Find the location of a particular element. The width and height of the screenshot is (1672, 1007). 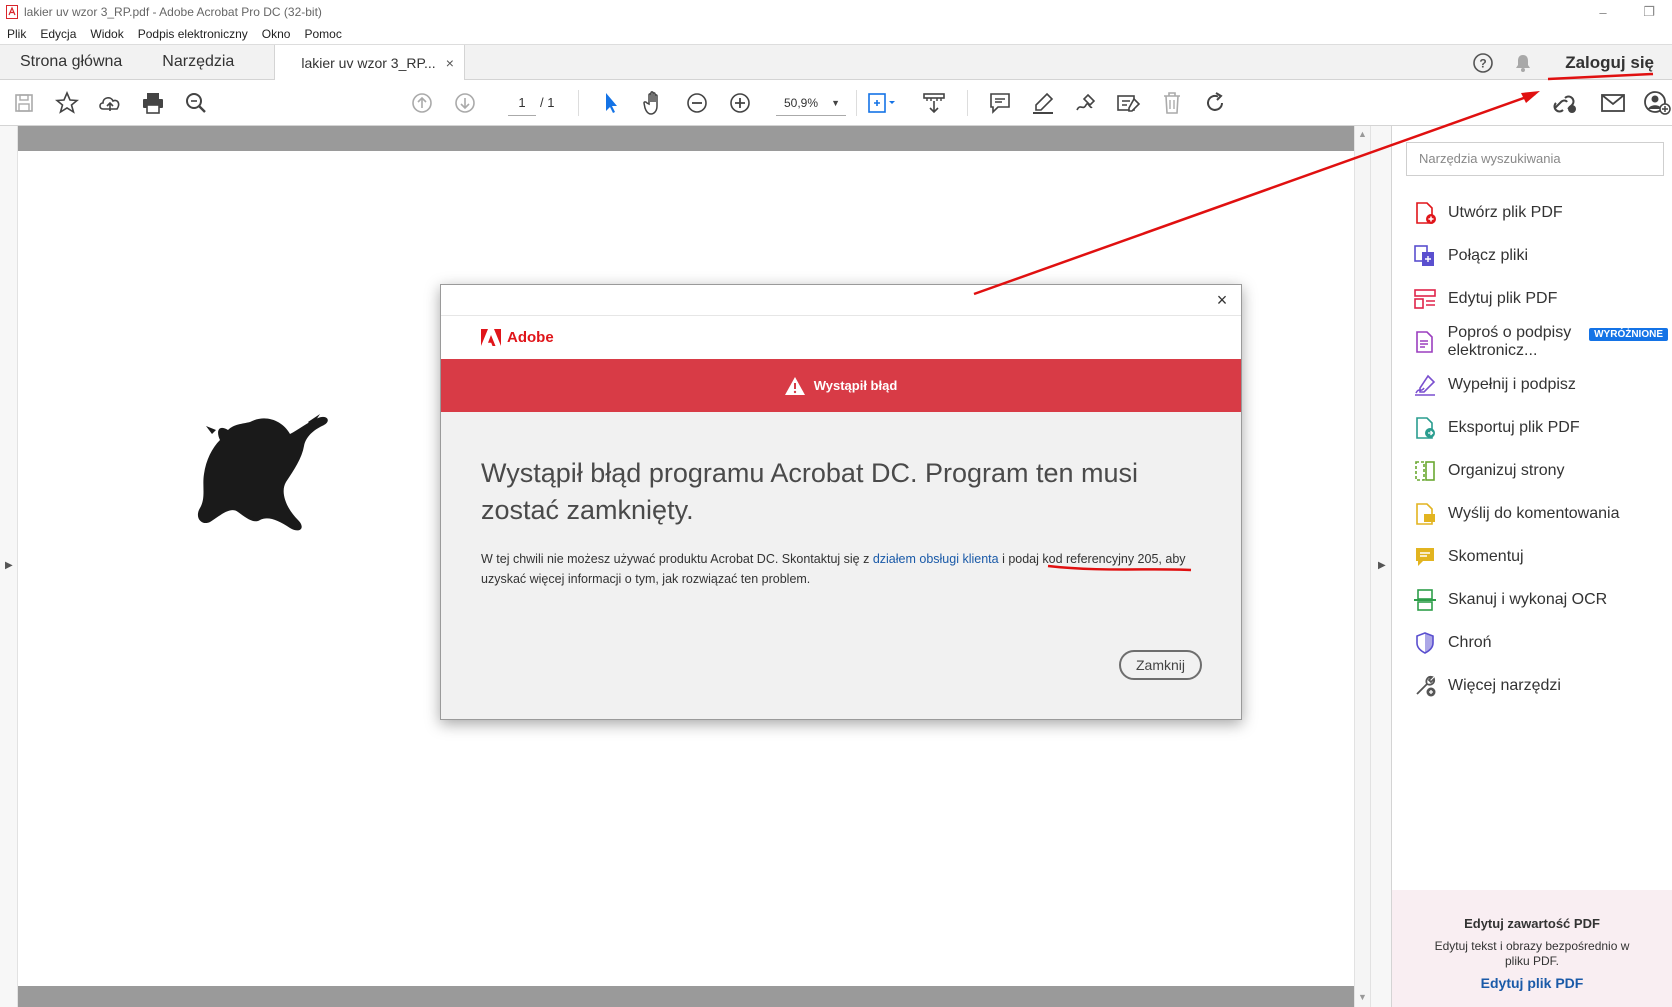

tool-send-comment: Wyślij do komentowania is located at coordinates (1537, 514).